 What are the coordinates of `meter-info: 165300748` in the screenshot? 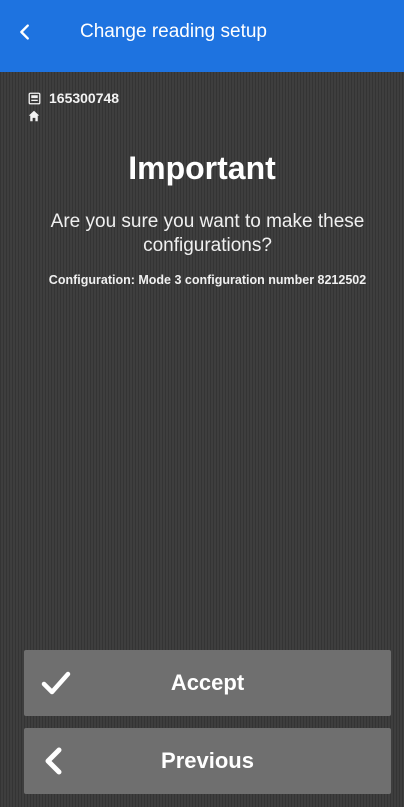 It's located at (73, 98).